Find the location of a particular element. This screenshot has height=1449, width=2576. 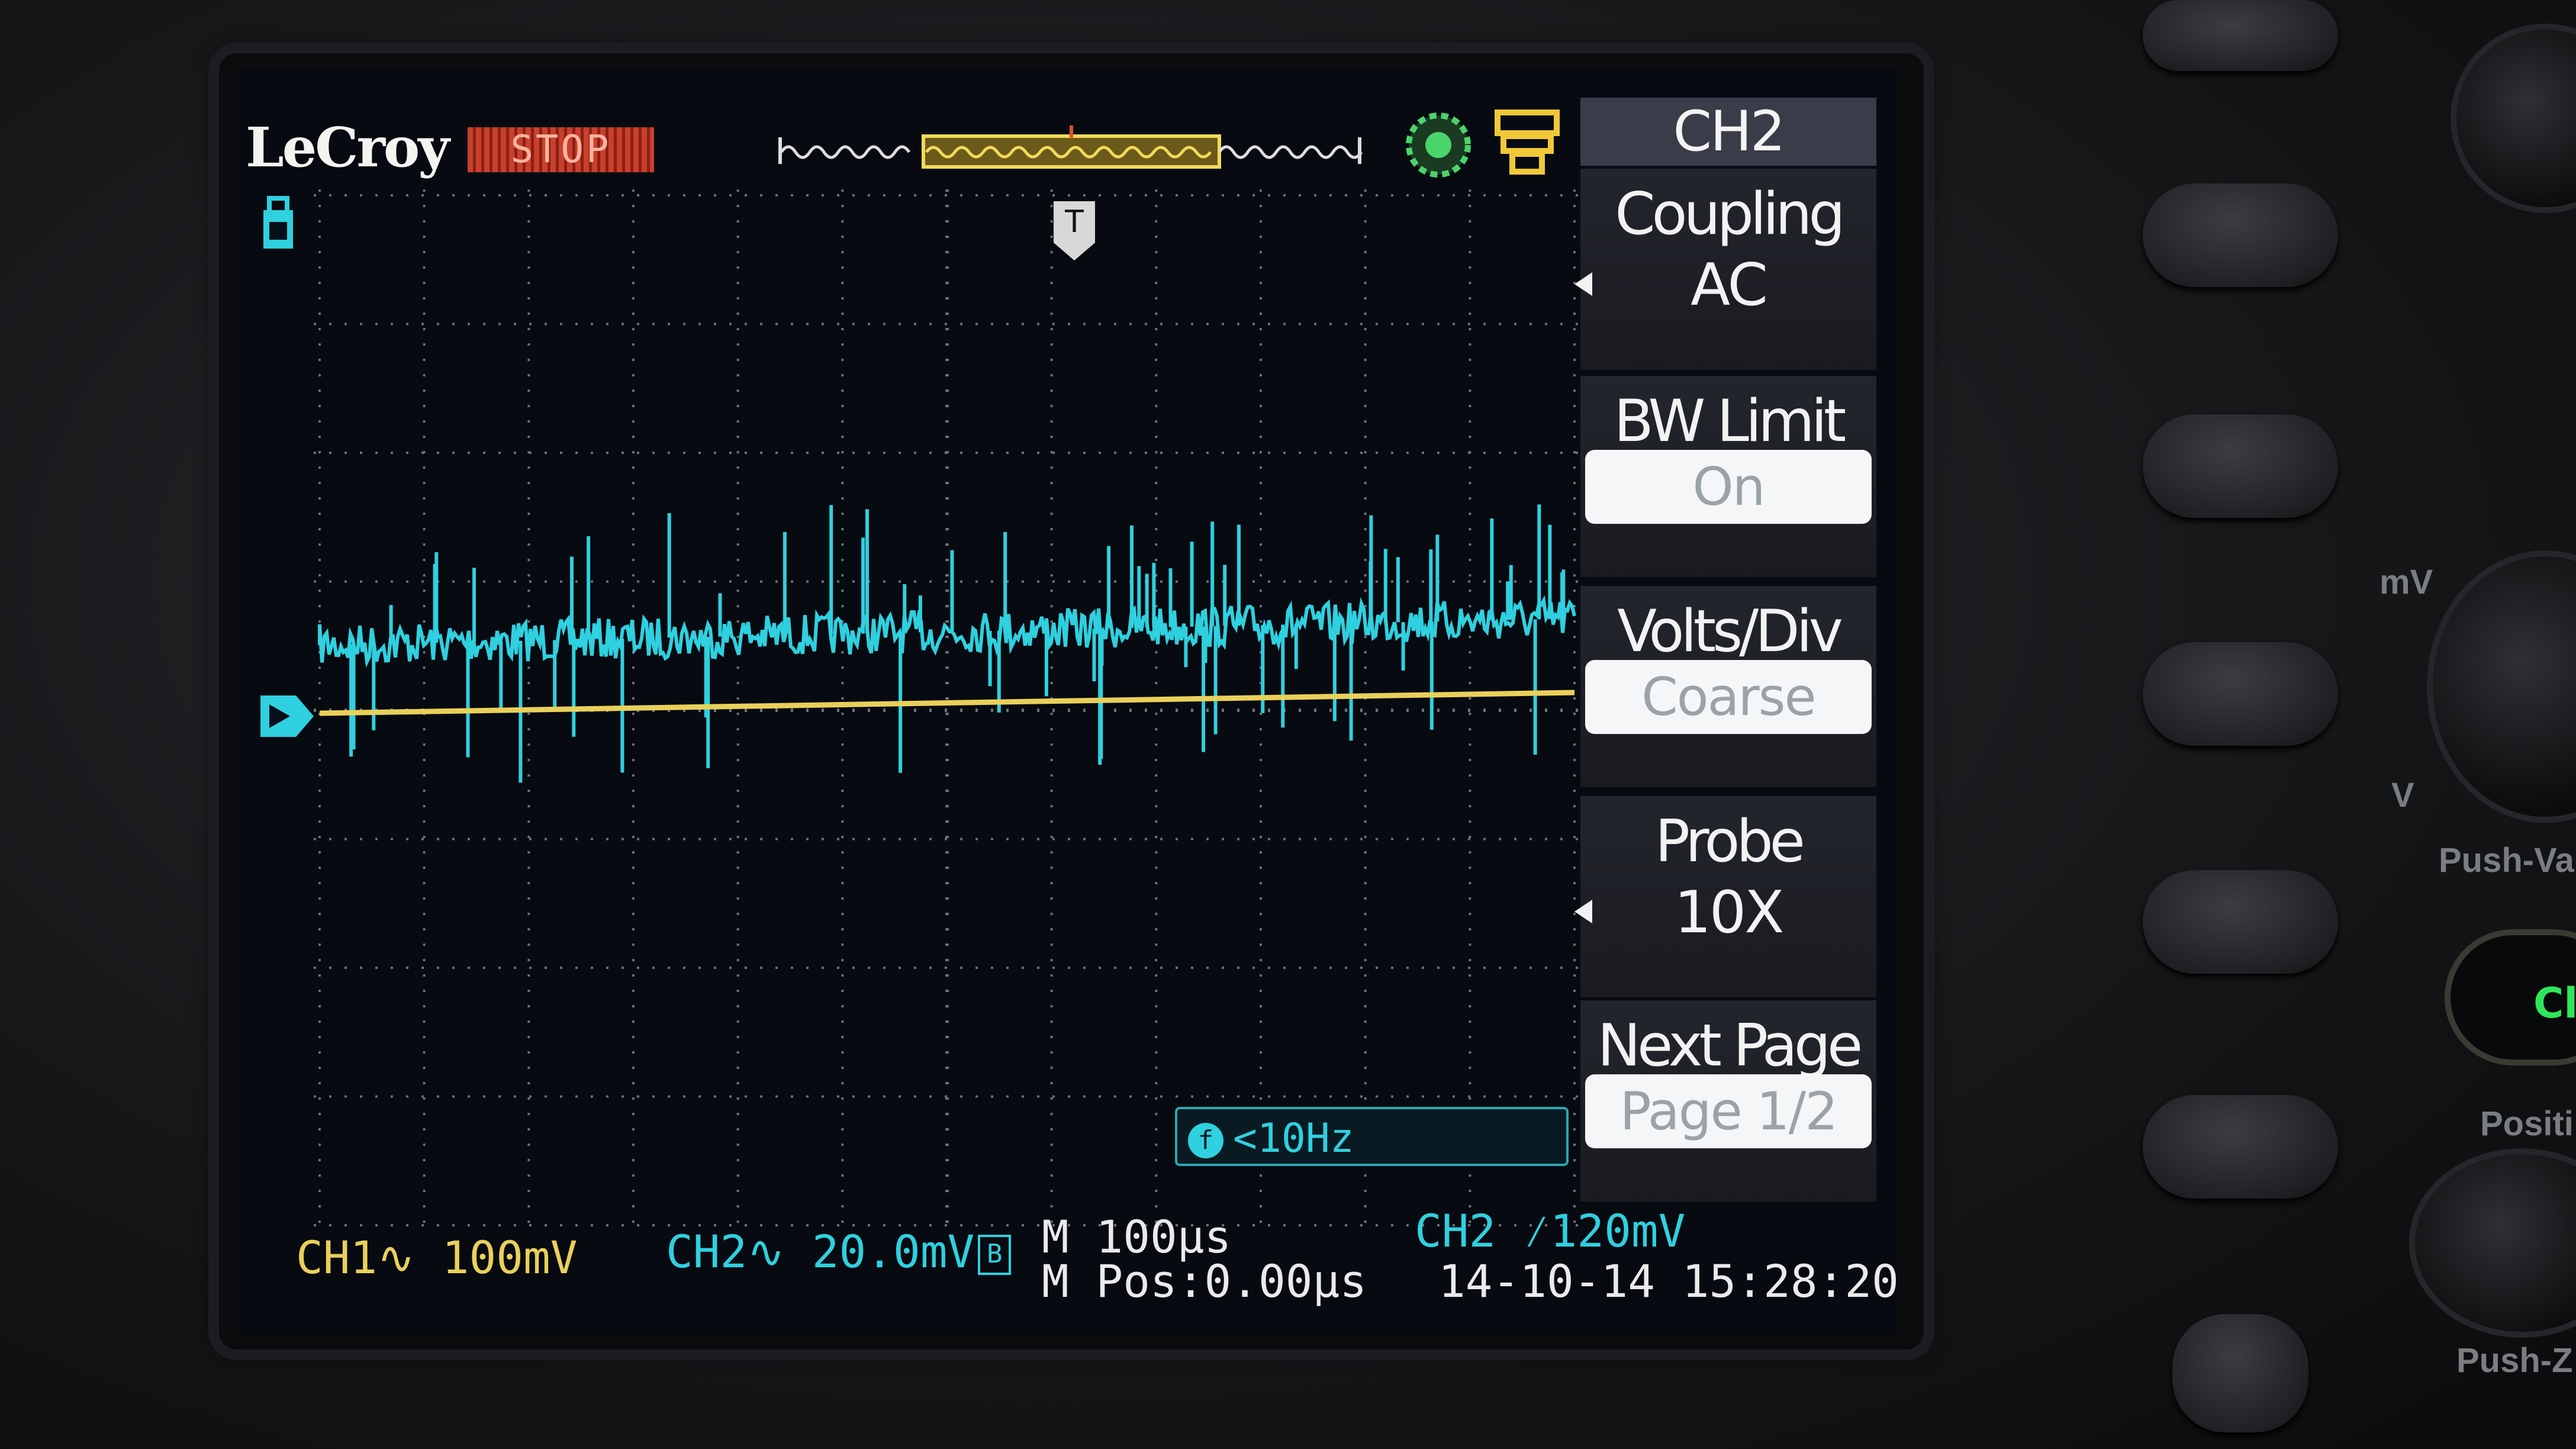

frequency-readout: f <10Hz is located at coordinates (1372, 1136).